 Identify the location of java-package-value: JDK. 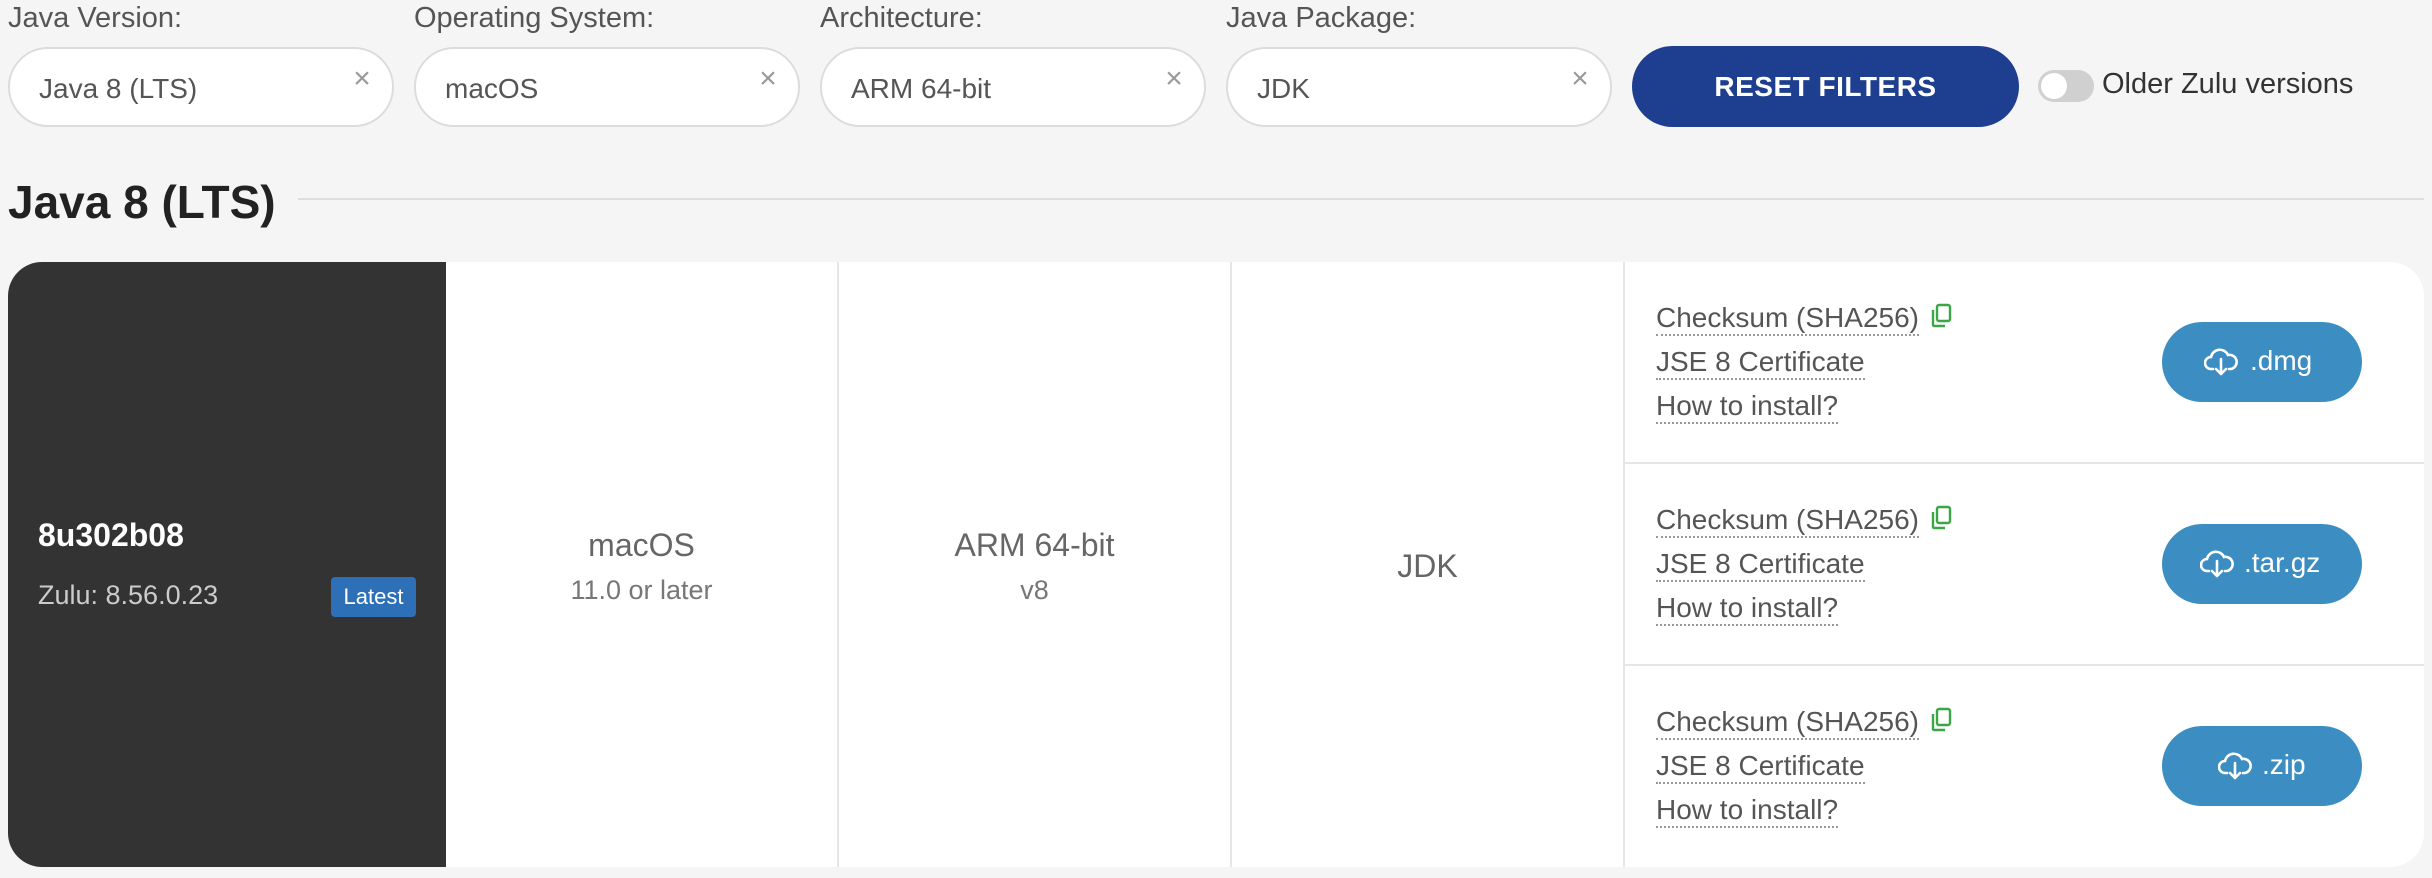
(1283, 88).